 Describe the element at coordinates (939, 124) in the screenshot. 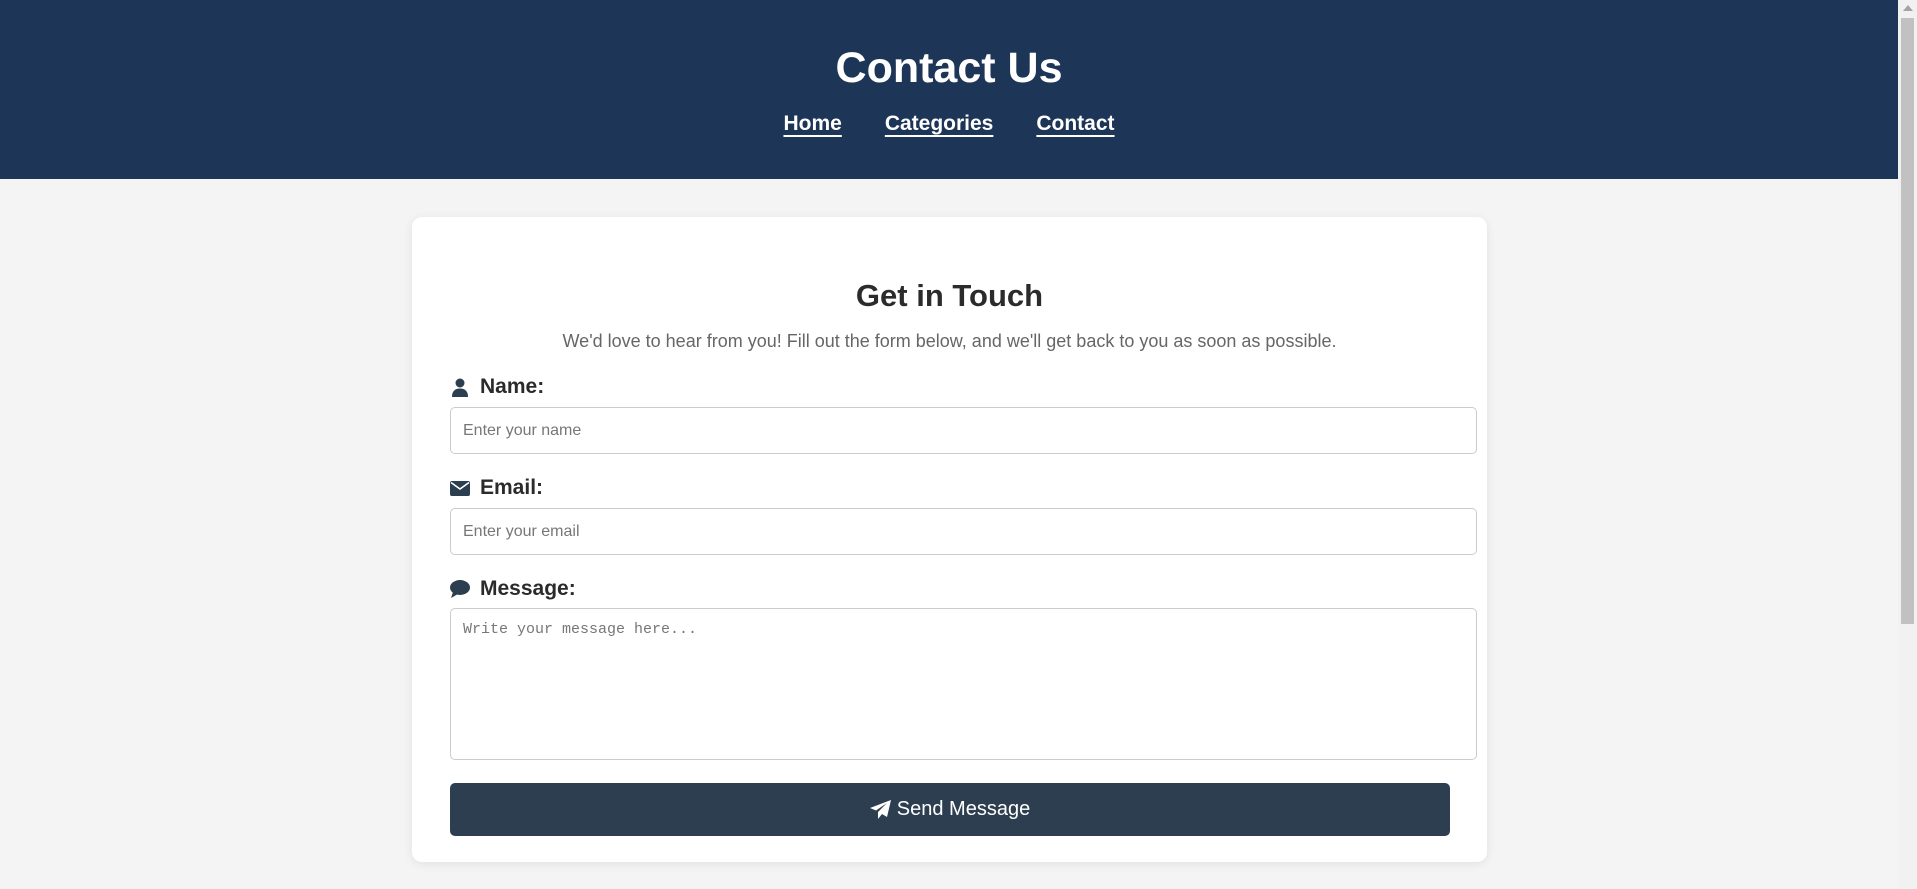

I see `nav-link-categories: Categories` at that location.